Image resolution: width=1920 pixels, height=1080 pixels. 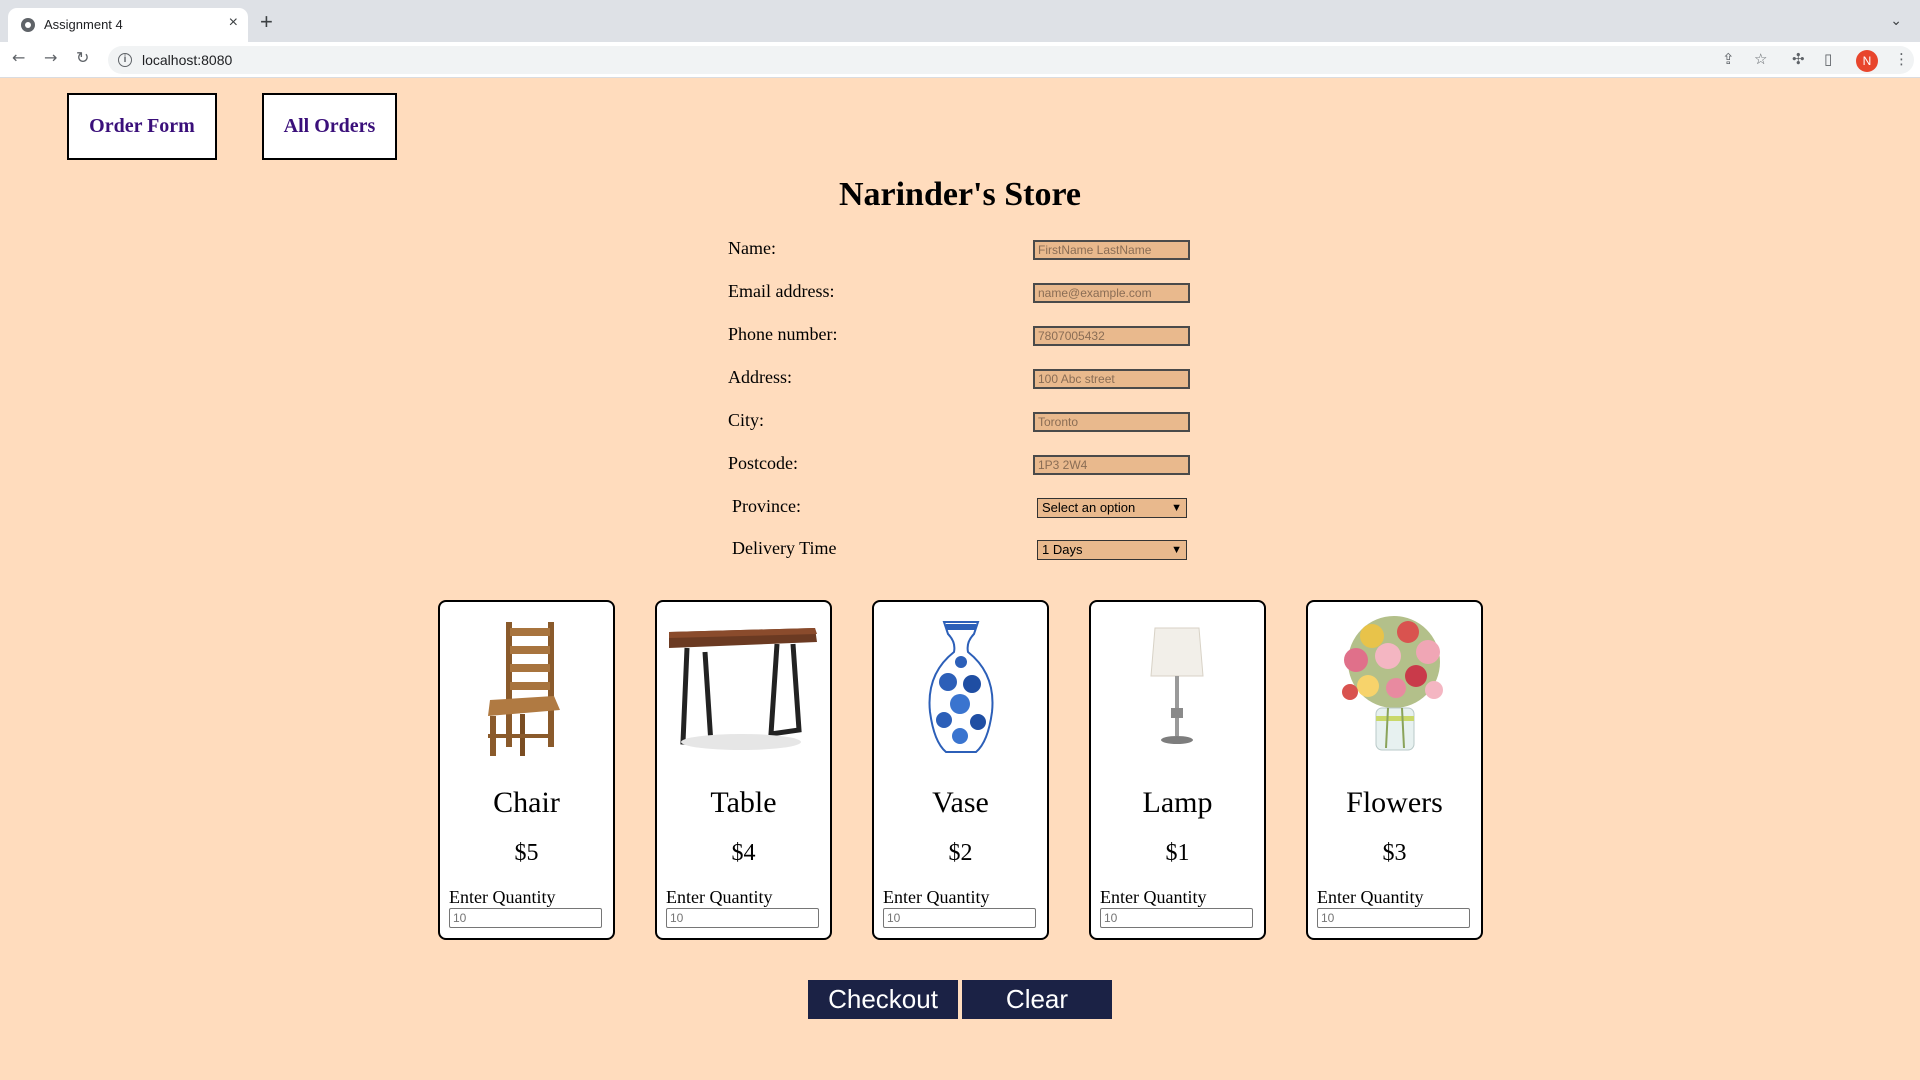 What do you see at coordinates (1062, 549) in the screenshot?
I see `delivery-time-selected-value: 1 Days` at bounding box center [1062, 549].